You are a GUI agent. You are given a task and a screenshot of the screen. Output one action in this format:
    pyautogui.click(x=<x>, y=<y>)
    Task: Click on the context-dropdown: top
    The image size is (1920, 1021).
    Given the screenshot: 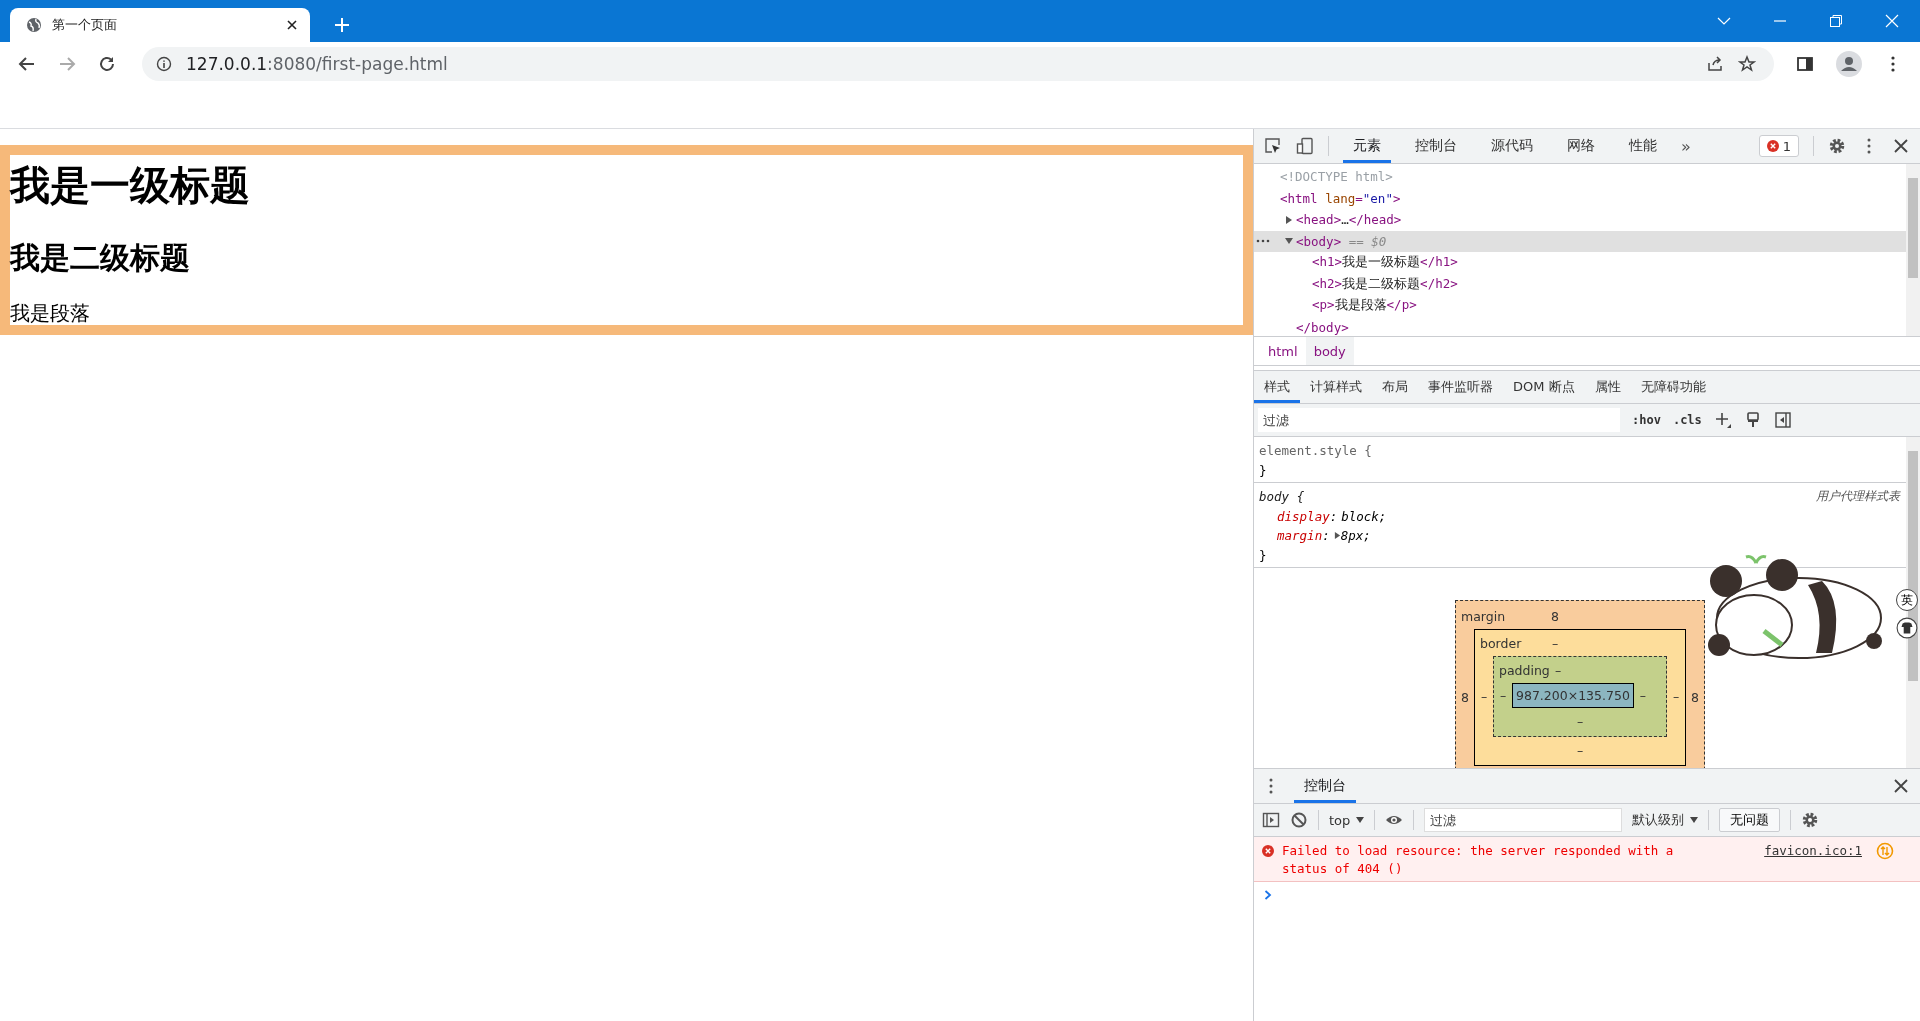 What is the action you would take?
    pyautogui.click(x=1347, y=820)
    